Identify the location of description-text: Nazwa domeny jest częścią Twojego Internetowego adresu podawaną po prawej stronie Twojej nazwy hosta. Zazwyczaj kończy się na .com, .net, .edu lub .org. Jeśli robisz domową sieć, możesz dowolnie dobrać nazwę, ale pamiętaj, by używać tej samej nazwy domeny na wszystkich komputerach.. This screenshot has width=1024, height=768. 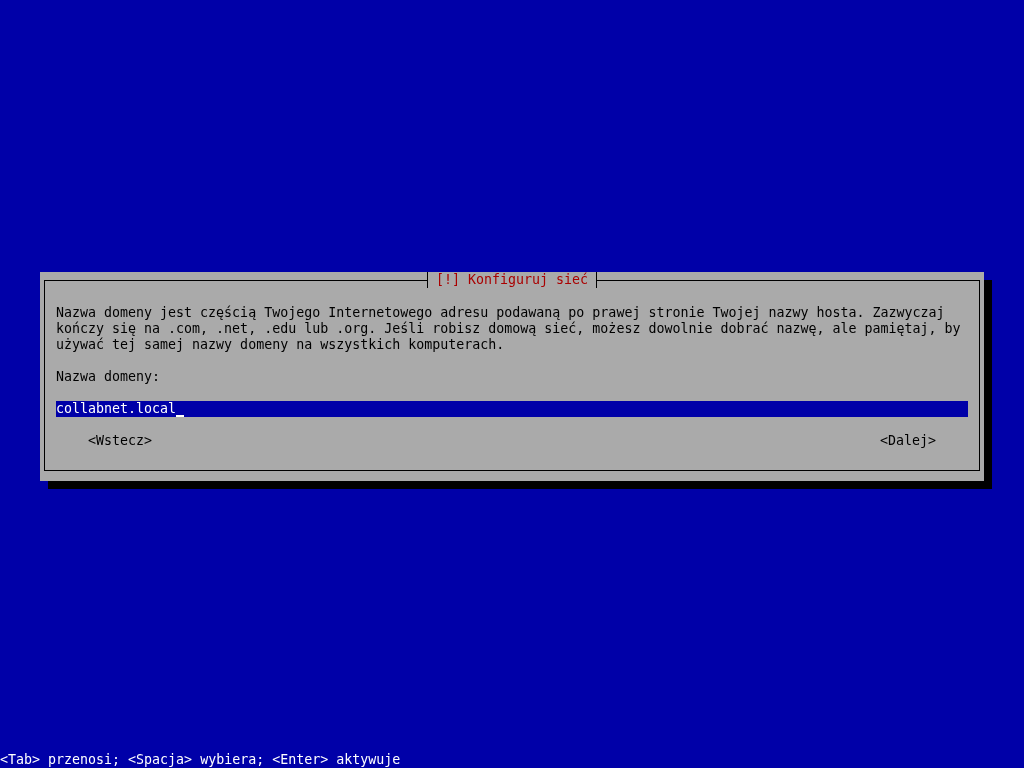
(509, 329).